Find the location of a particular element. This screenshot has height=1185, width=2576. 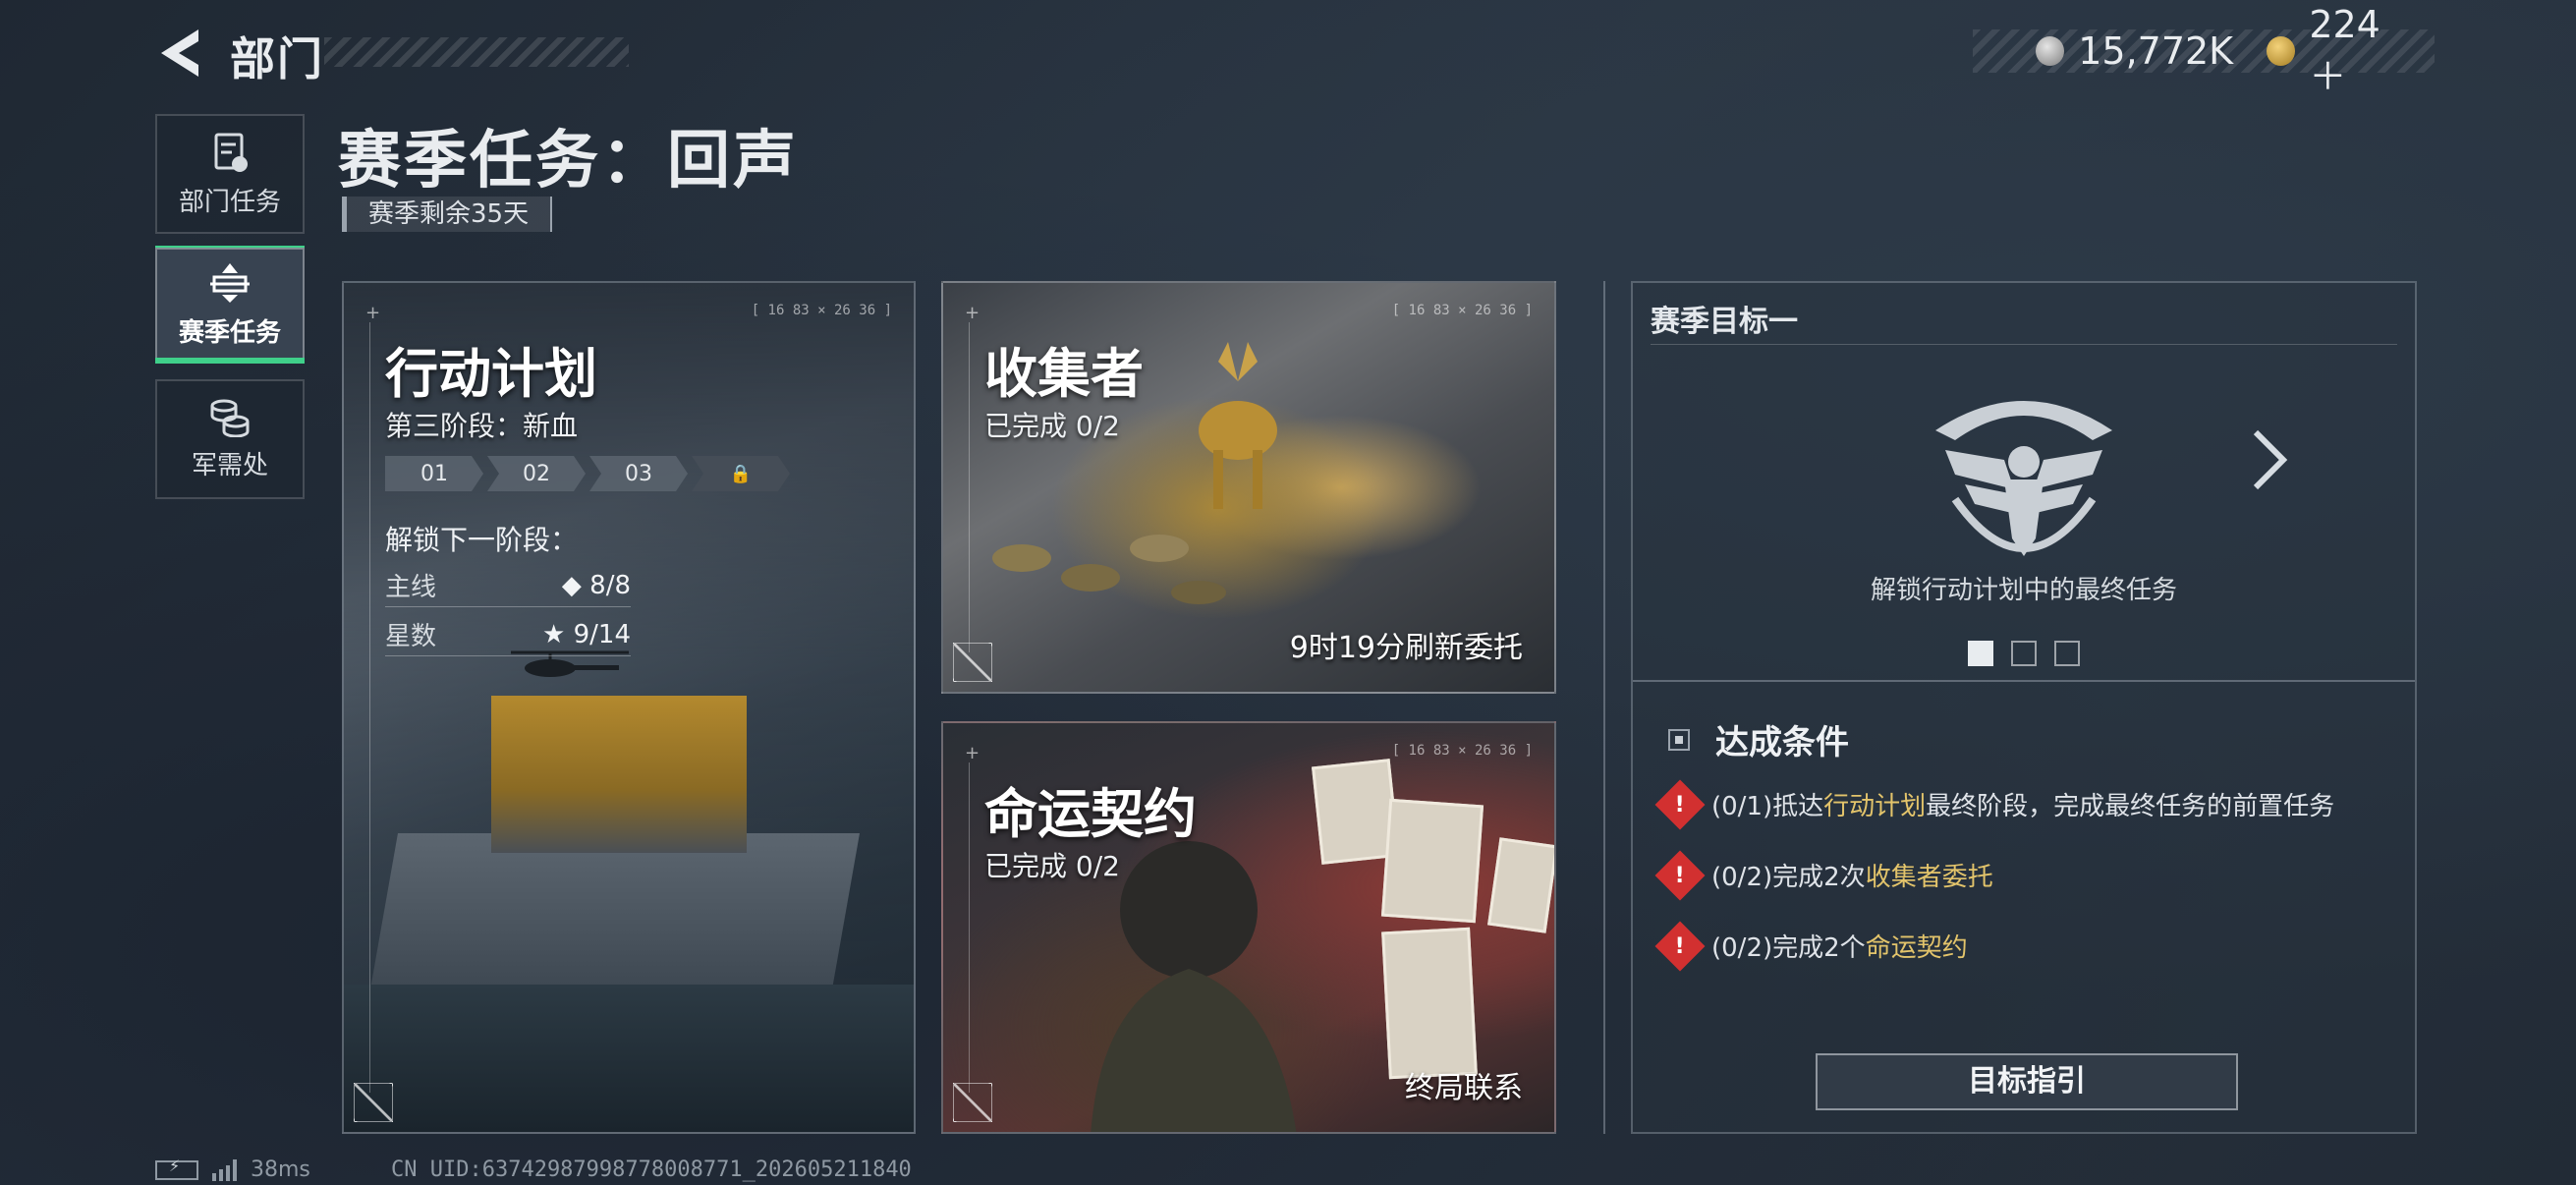

sea-illustration is located at coordinates (629, 1058).